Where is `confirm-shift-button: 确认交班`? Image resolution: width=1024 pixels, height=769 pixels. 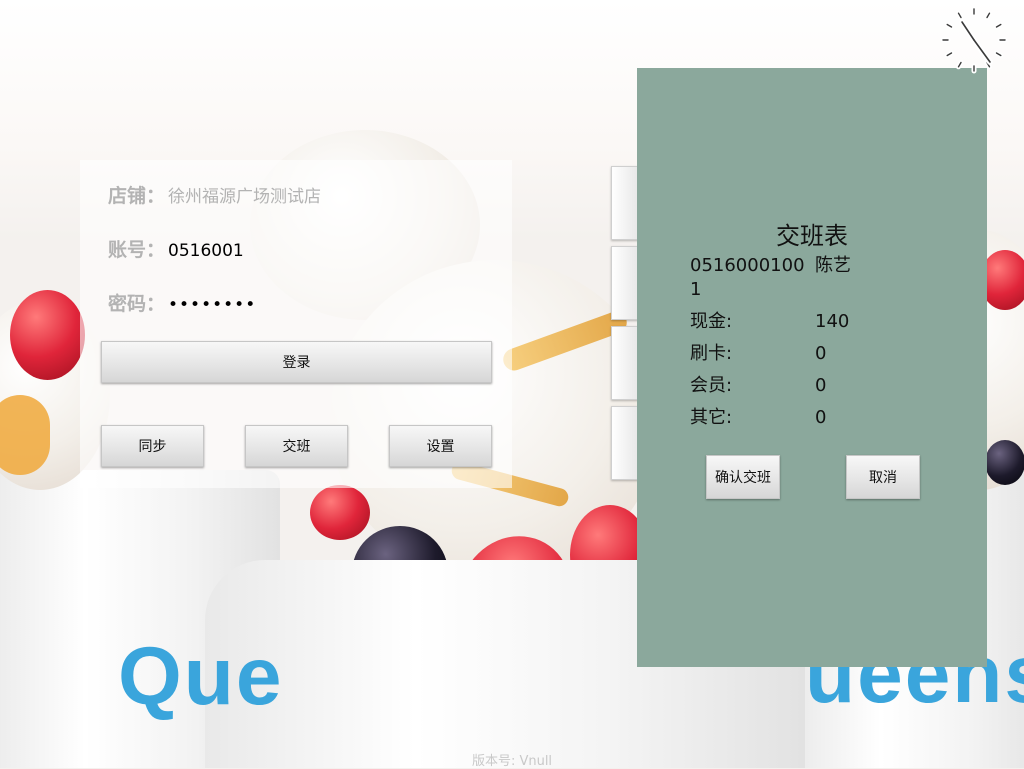 confirm-shift-button: 确认交班 is located at coordinates (743, 477).